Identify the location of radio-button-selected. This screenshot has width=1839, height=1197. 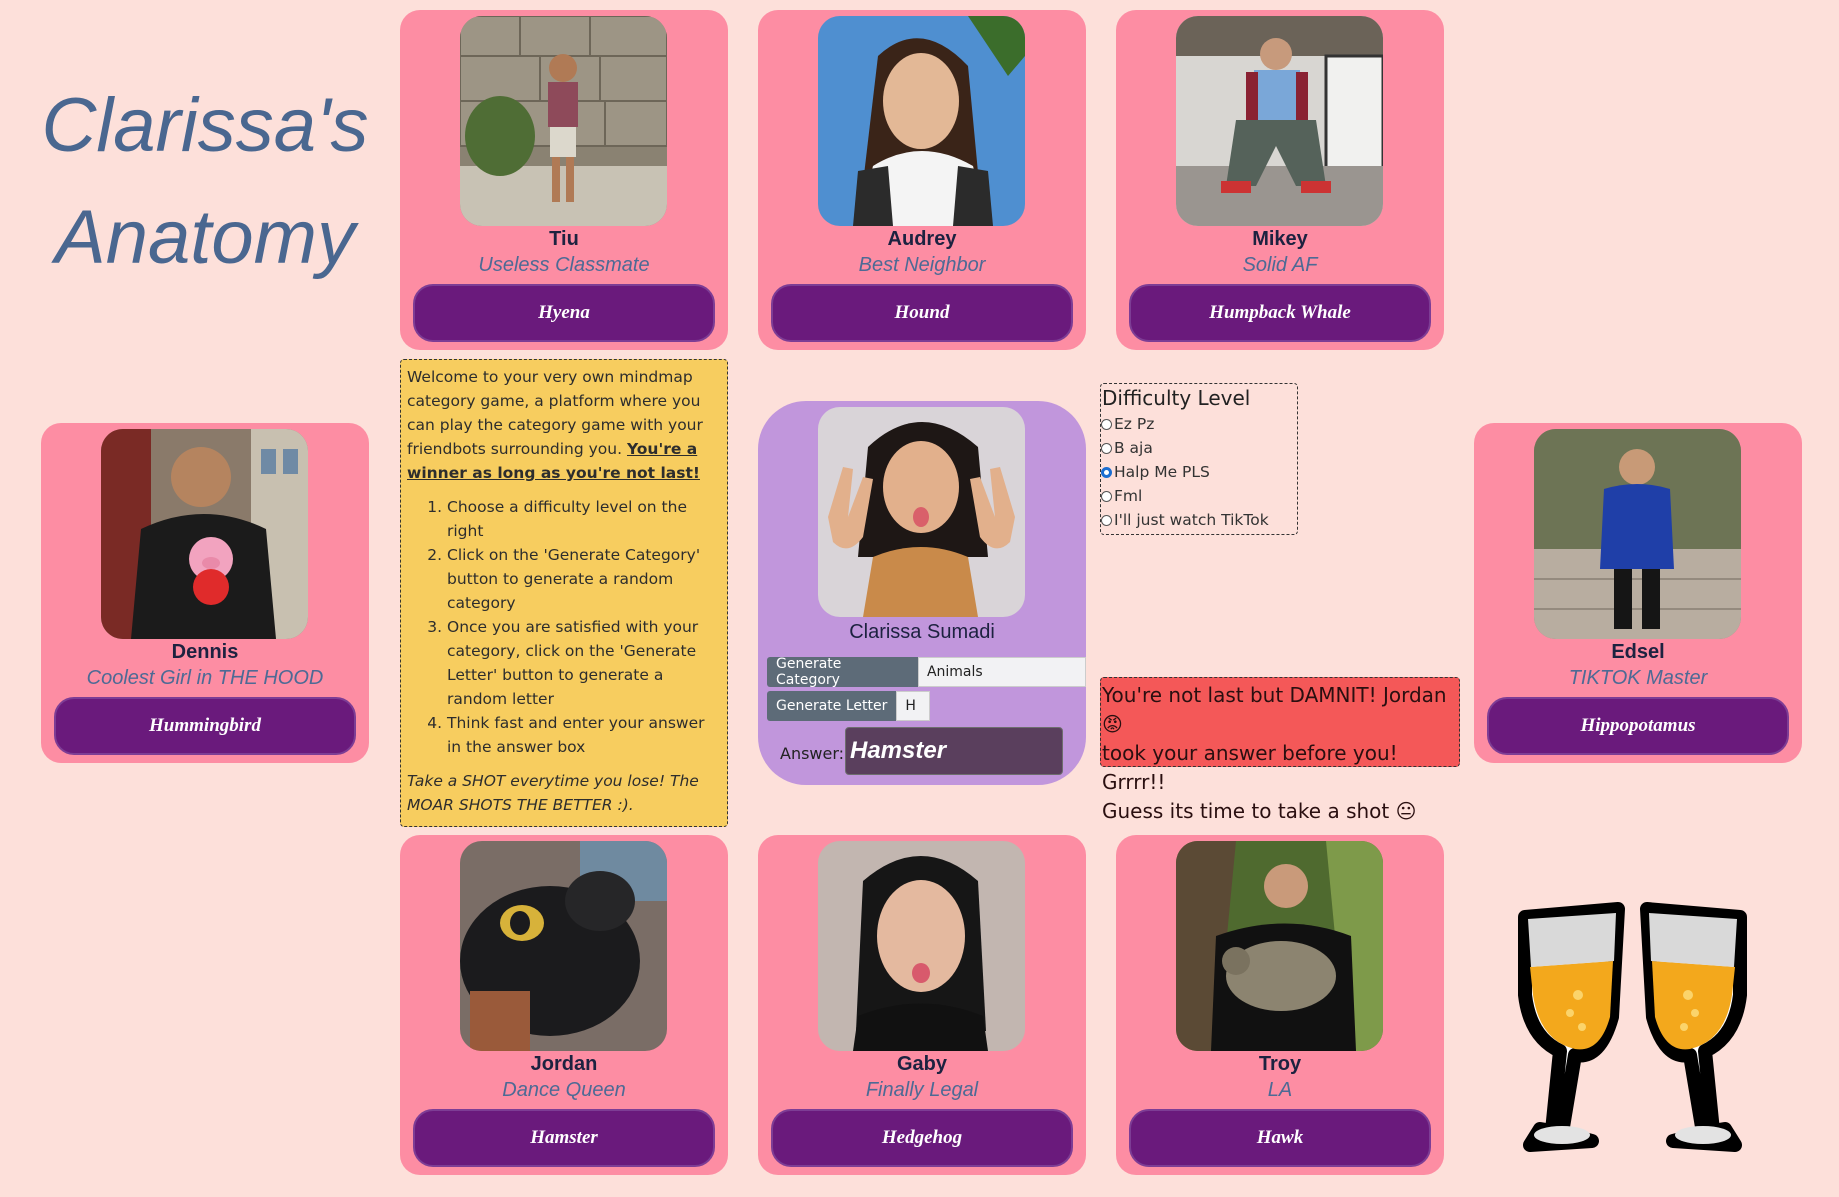
(1106, 472).